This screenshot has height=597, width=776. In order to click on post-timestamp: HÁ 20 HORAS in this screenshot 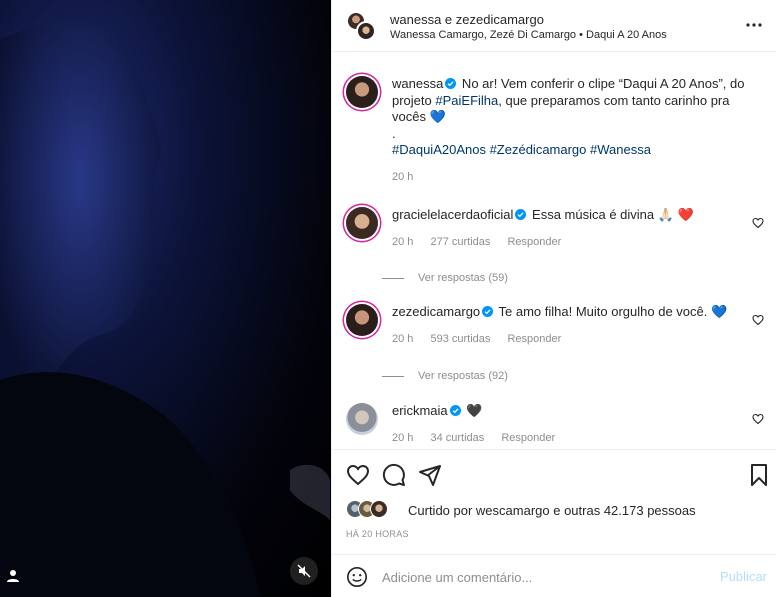, I will do `click(377, 534)`.